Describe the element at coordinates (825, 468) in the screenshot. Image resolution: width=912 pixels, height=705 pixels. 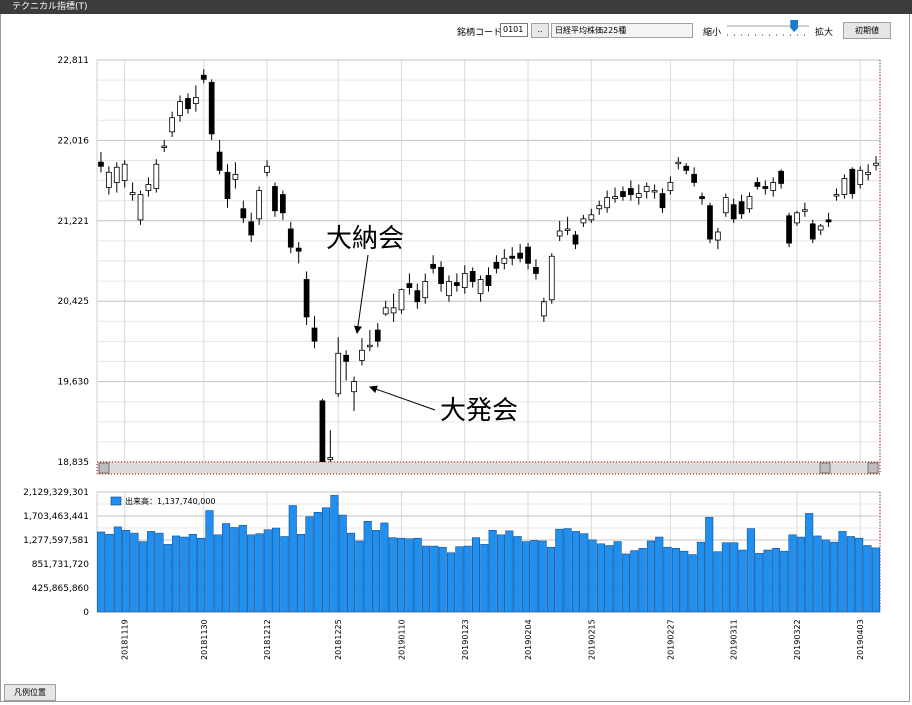
I see `scrollbar-right-handle` at that location.